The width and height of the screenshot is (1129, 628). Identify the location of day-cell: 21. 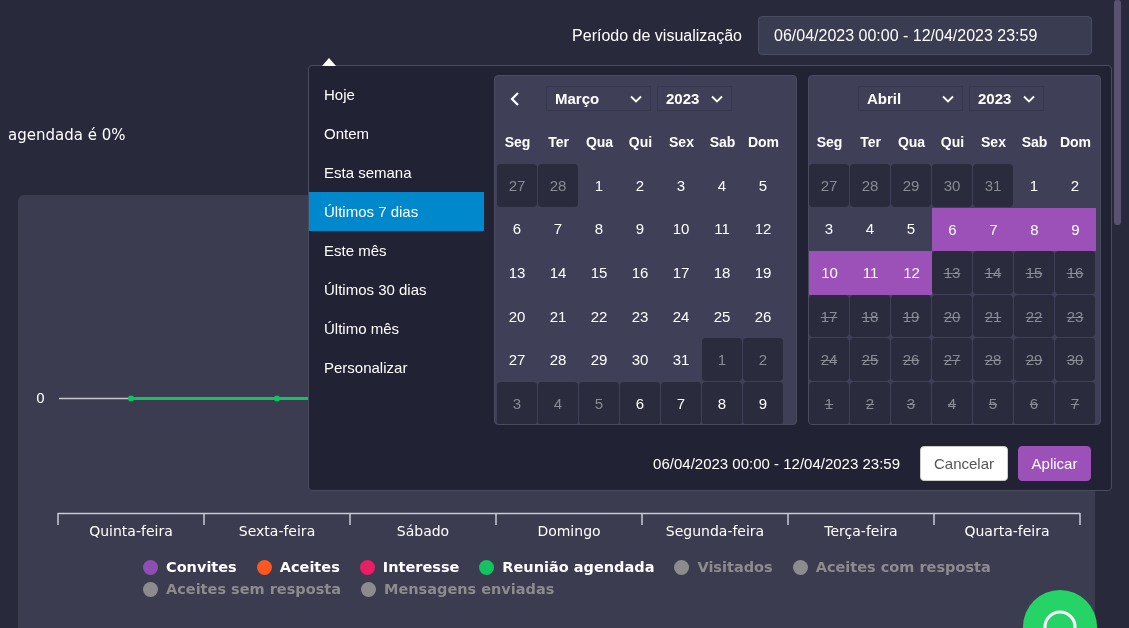
(558, 316).